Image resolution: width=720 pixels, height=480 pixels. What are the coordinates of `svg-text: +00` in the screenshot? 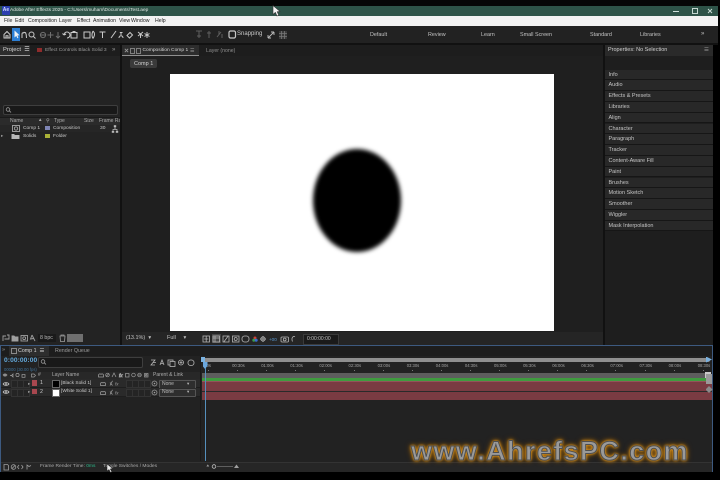 It's located at (273, 339).